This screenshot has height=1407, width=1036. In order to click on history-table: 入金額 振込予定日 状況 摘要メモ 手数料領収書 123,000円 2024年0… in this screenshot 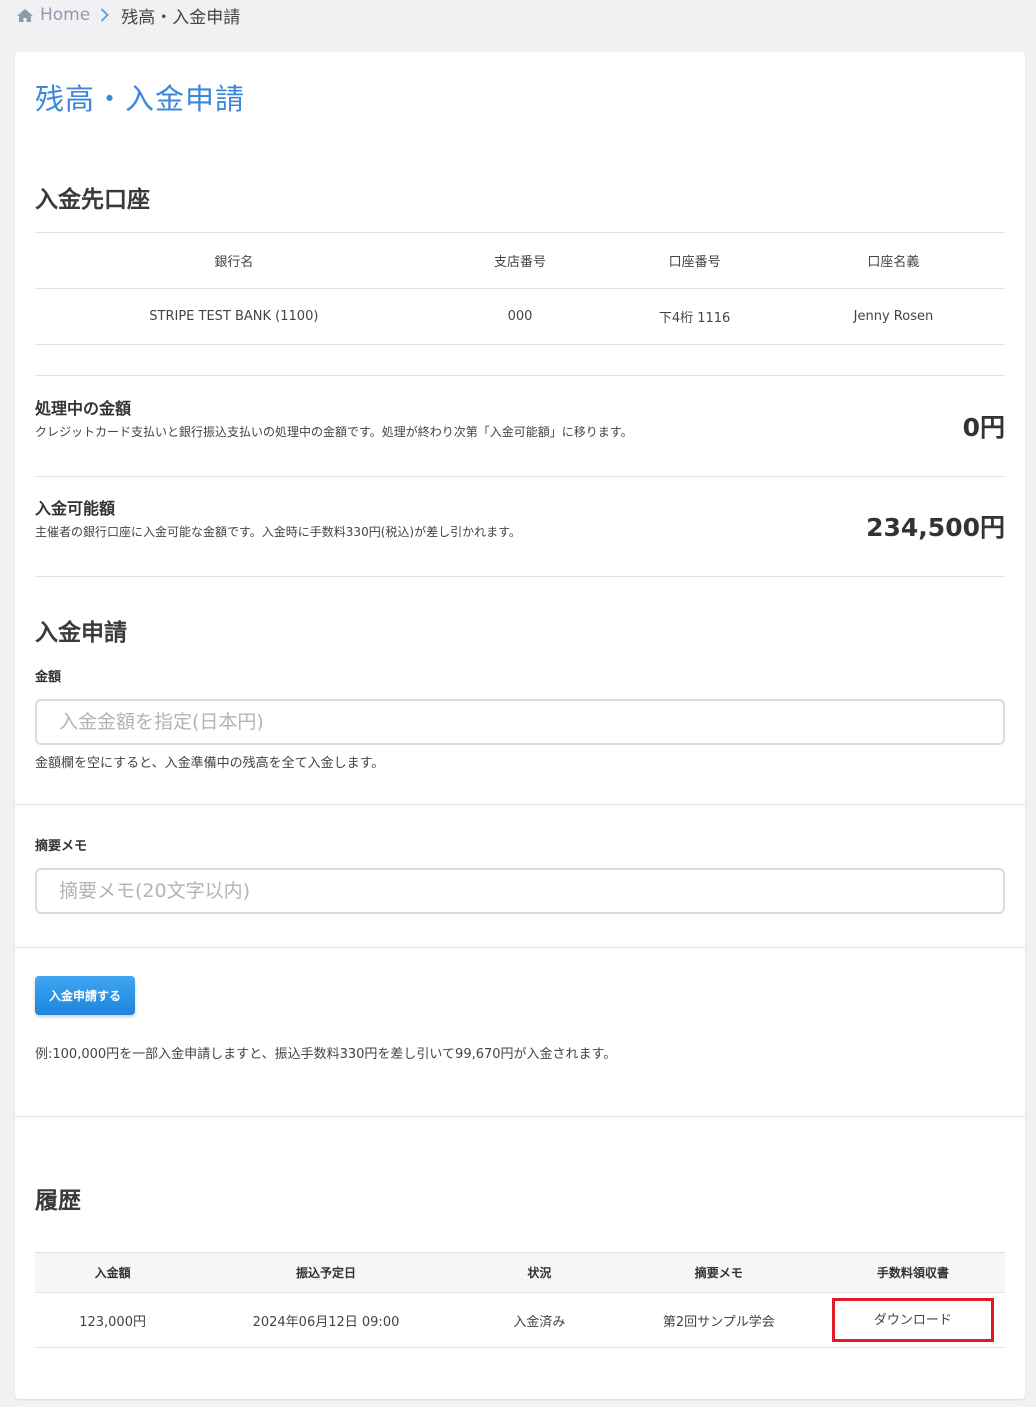, I will do `click(520, 1300)`.